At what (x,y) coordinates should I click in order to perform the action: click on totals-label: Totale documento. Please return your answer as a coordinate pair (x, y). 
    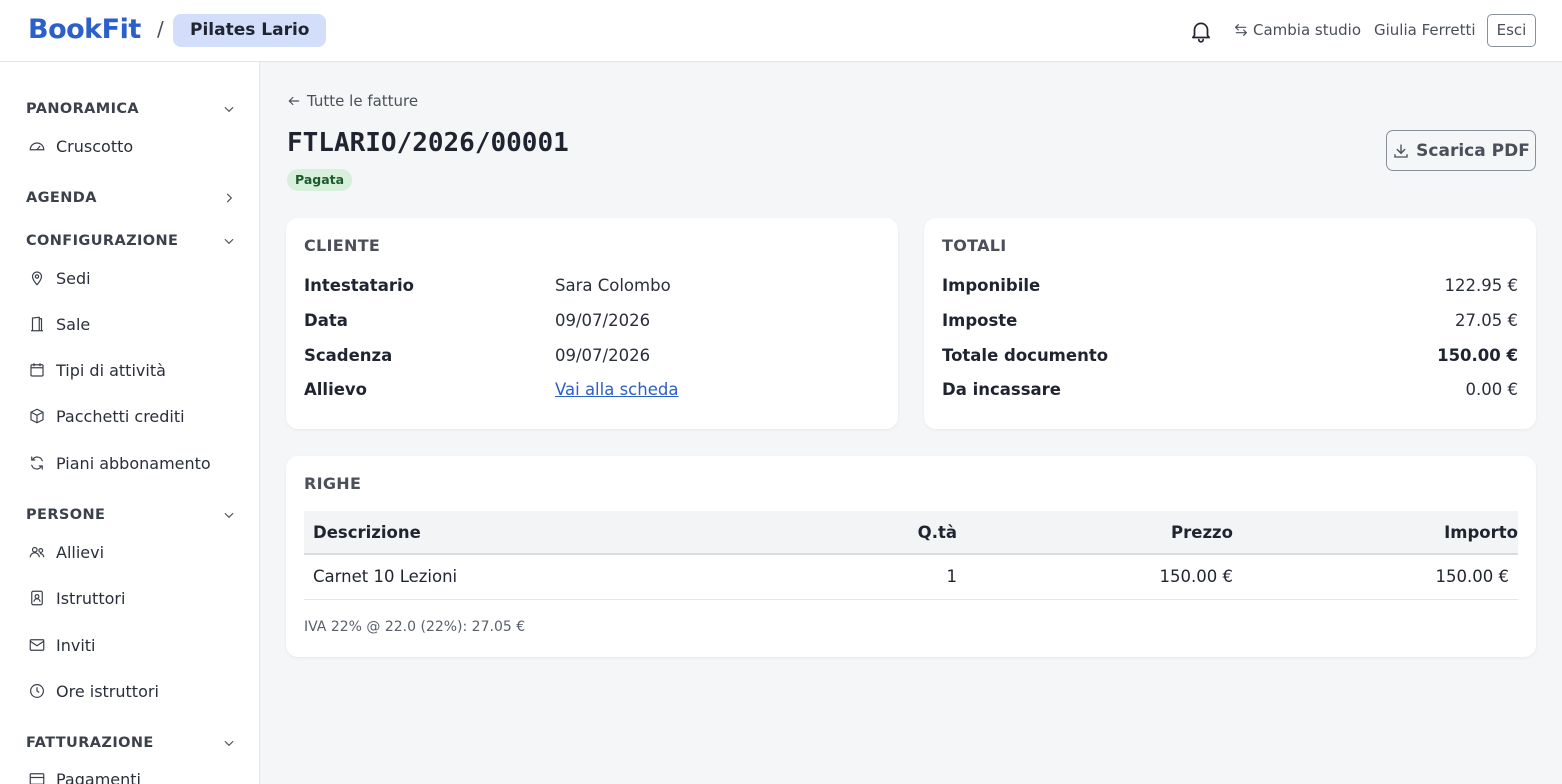
    Looking at the image, I should click on (1025, 355).